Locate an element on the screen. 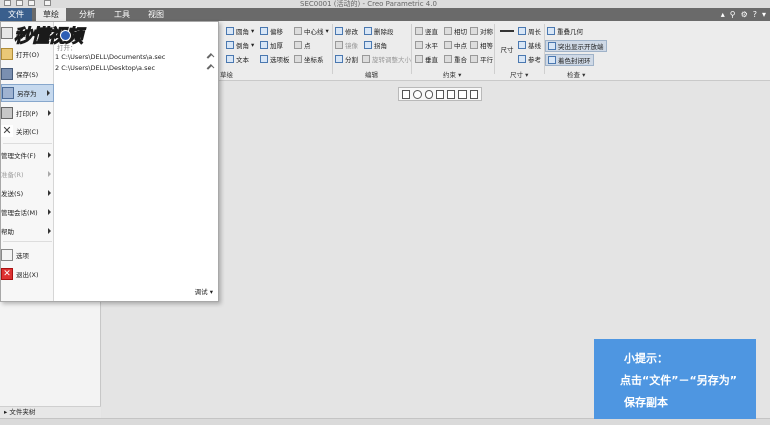  recent-file-item: 1 C:\Users\DELL\Documents\a.sec is located at coordinates (136, 57).